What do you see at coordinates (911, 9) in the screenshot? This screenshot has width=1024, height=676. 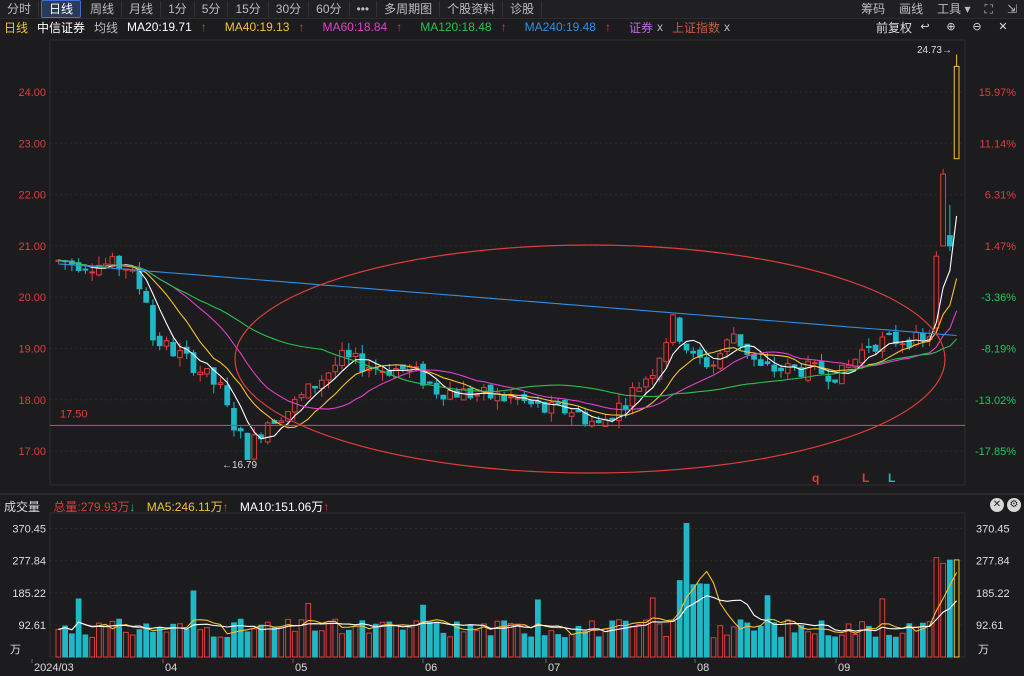 I see `draw-line-button: 画线` at bounding box center [911, 9].